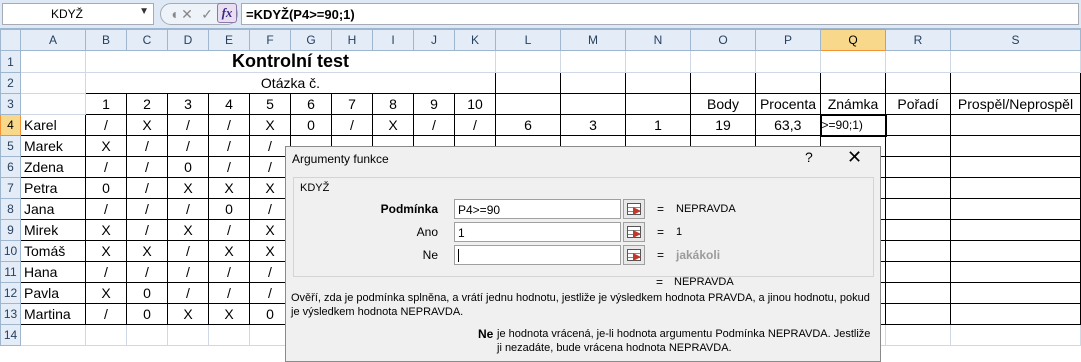 This screenshot has height=362, width=1081. Describe the element at coordinates (229, 104) in the screenshot. I see `question-number: 4` at that location.